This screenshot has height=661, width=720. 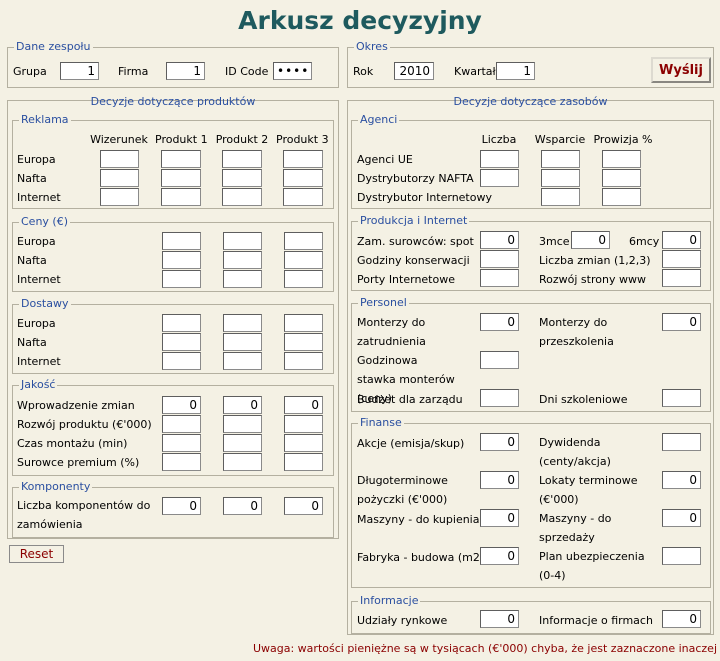 What do you see at coordinates (499, 240) in the screenshot?
I see `spot-input` at bounding box center [499, 240].